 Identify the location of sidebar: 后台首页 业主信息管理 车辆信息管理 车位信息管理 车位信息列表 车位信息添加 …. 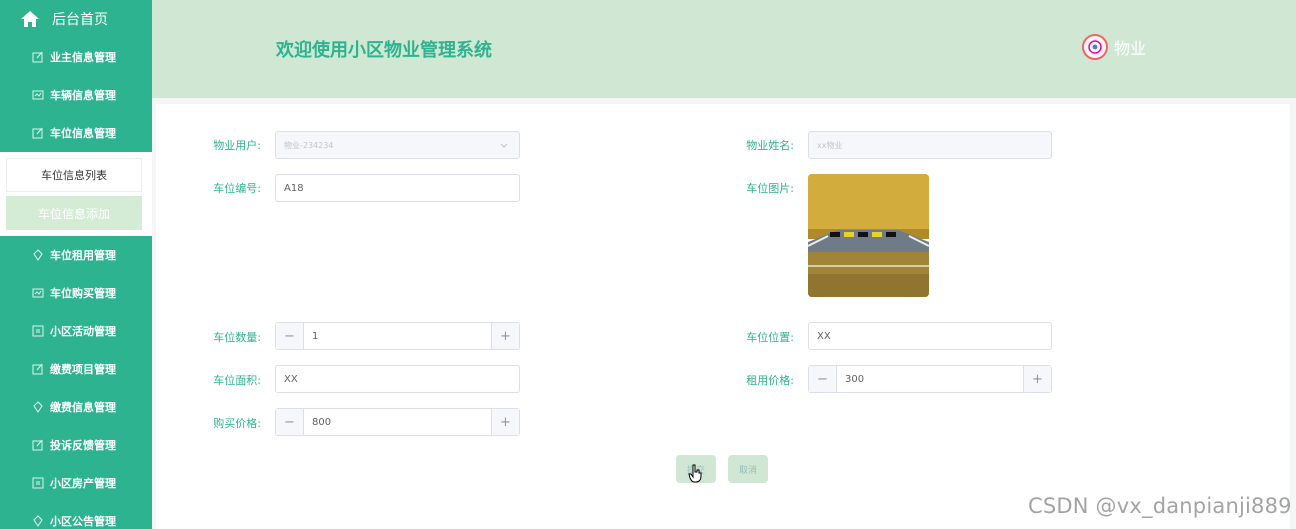
(76, 264).